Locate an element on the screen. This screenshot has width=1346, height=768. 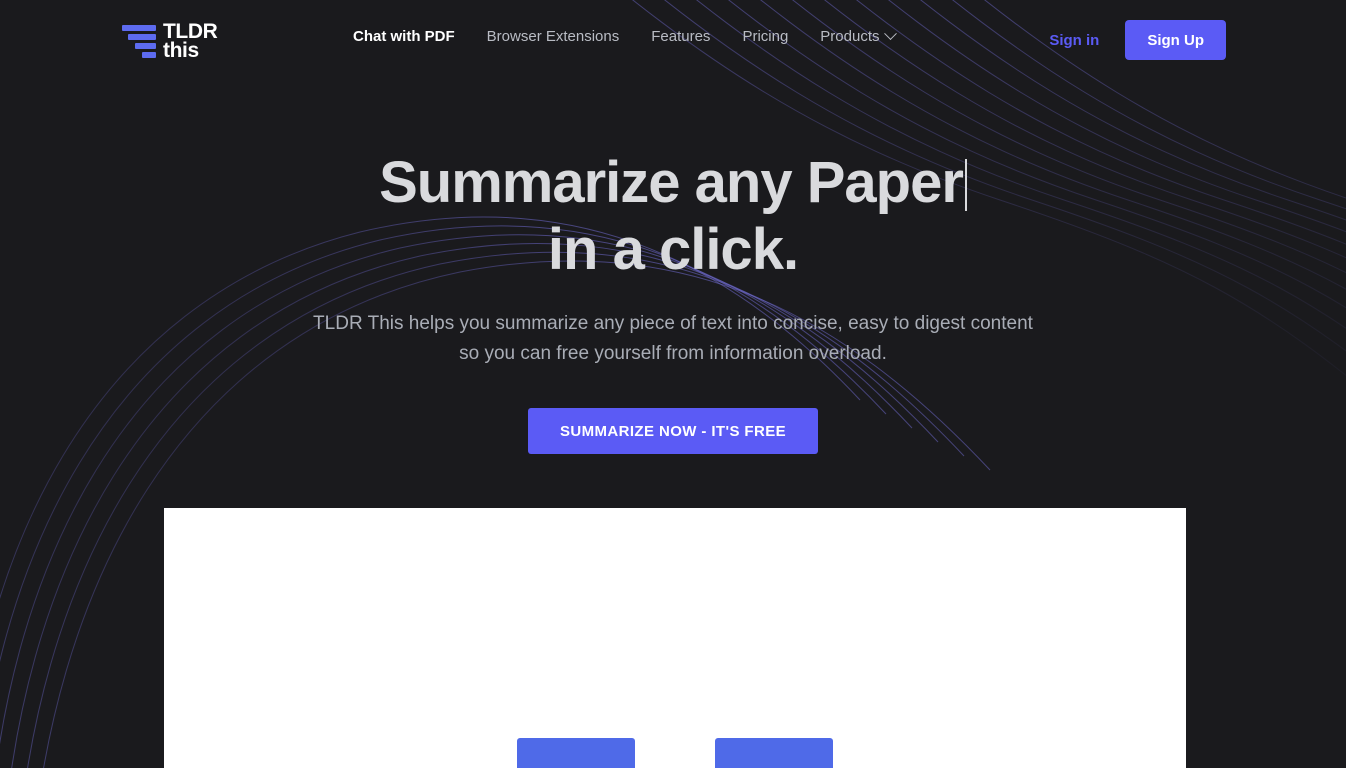
auth-actions: Sign in Sign Up is located at coordinates (1137, 40).